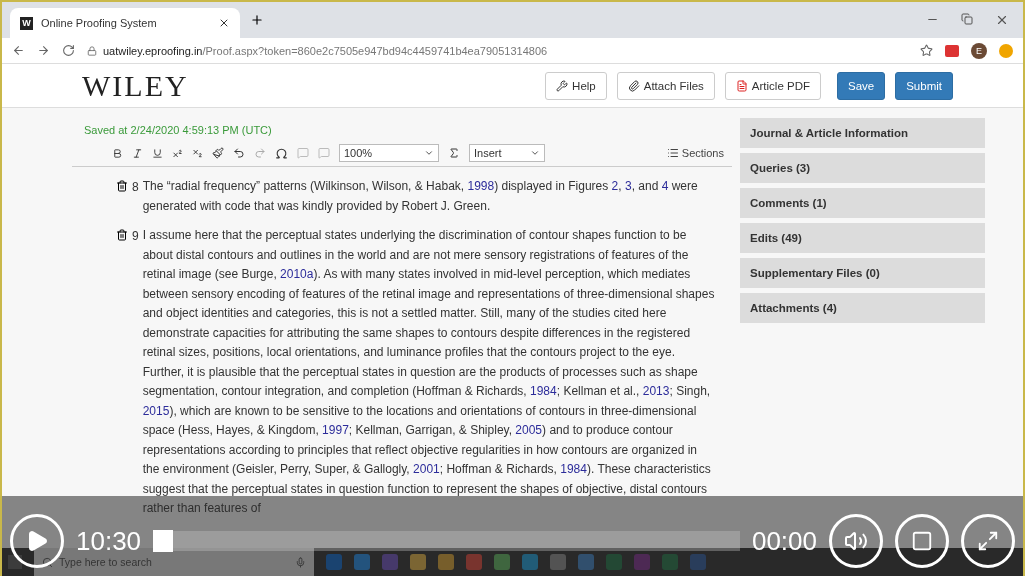  What do you see at coordinates (772, 85) in the screenshot?
I see `pdf-button: Article PDF` at bounding box center [772, 85].